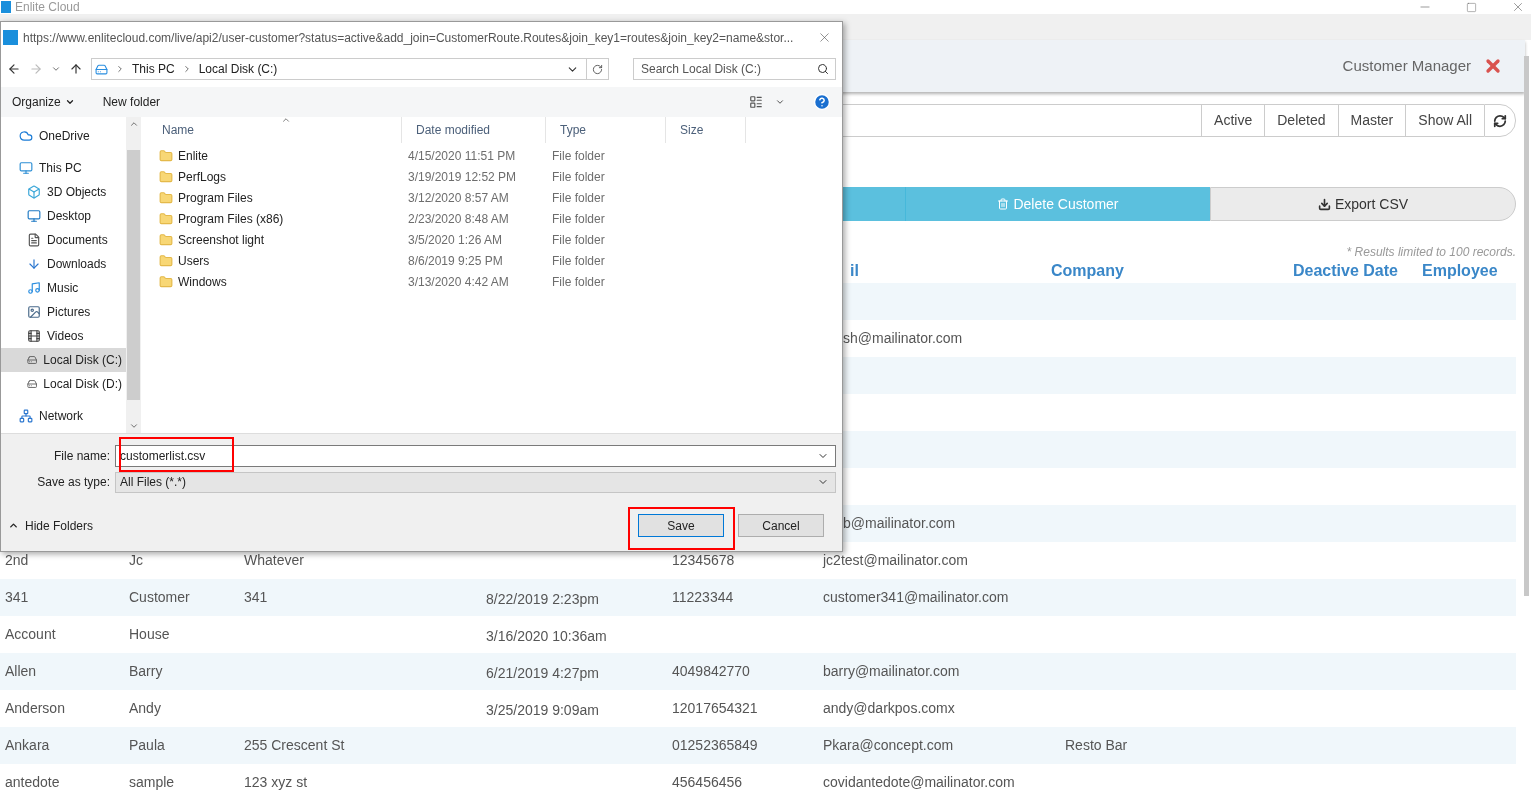 This screenshot has width=1531, height=800. Describe the element at coordinates (133, 426) in the screenshot. I see `scroll-down-icon` at that location.